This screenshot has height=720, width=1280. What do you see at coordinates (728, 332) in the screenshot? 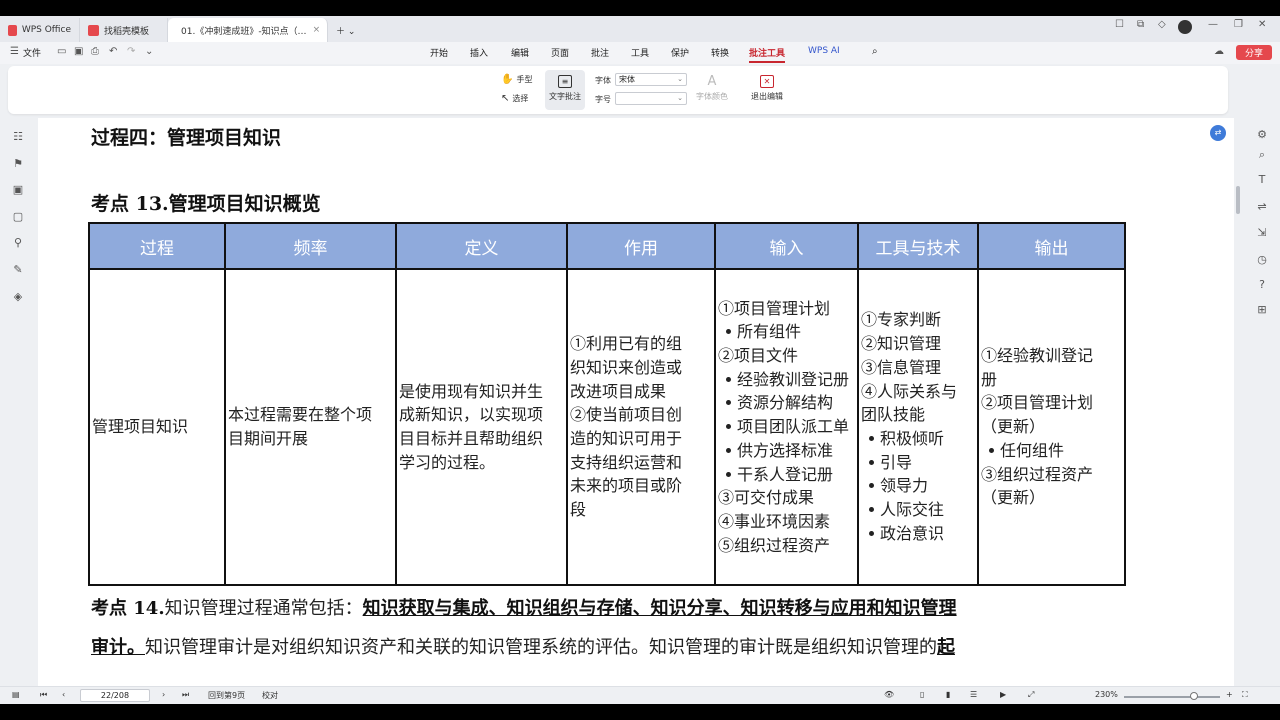
I see `bullet-icon` at bounding box center [728, 332].